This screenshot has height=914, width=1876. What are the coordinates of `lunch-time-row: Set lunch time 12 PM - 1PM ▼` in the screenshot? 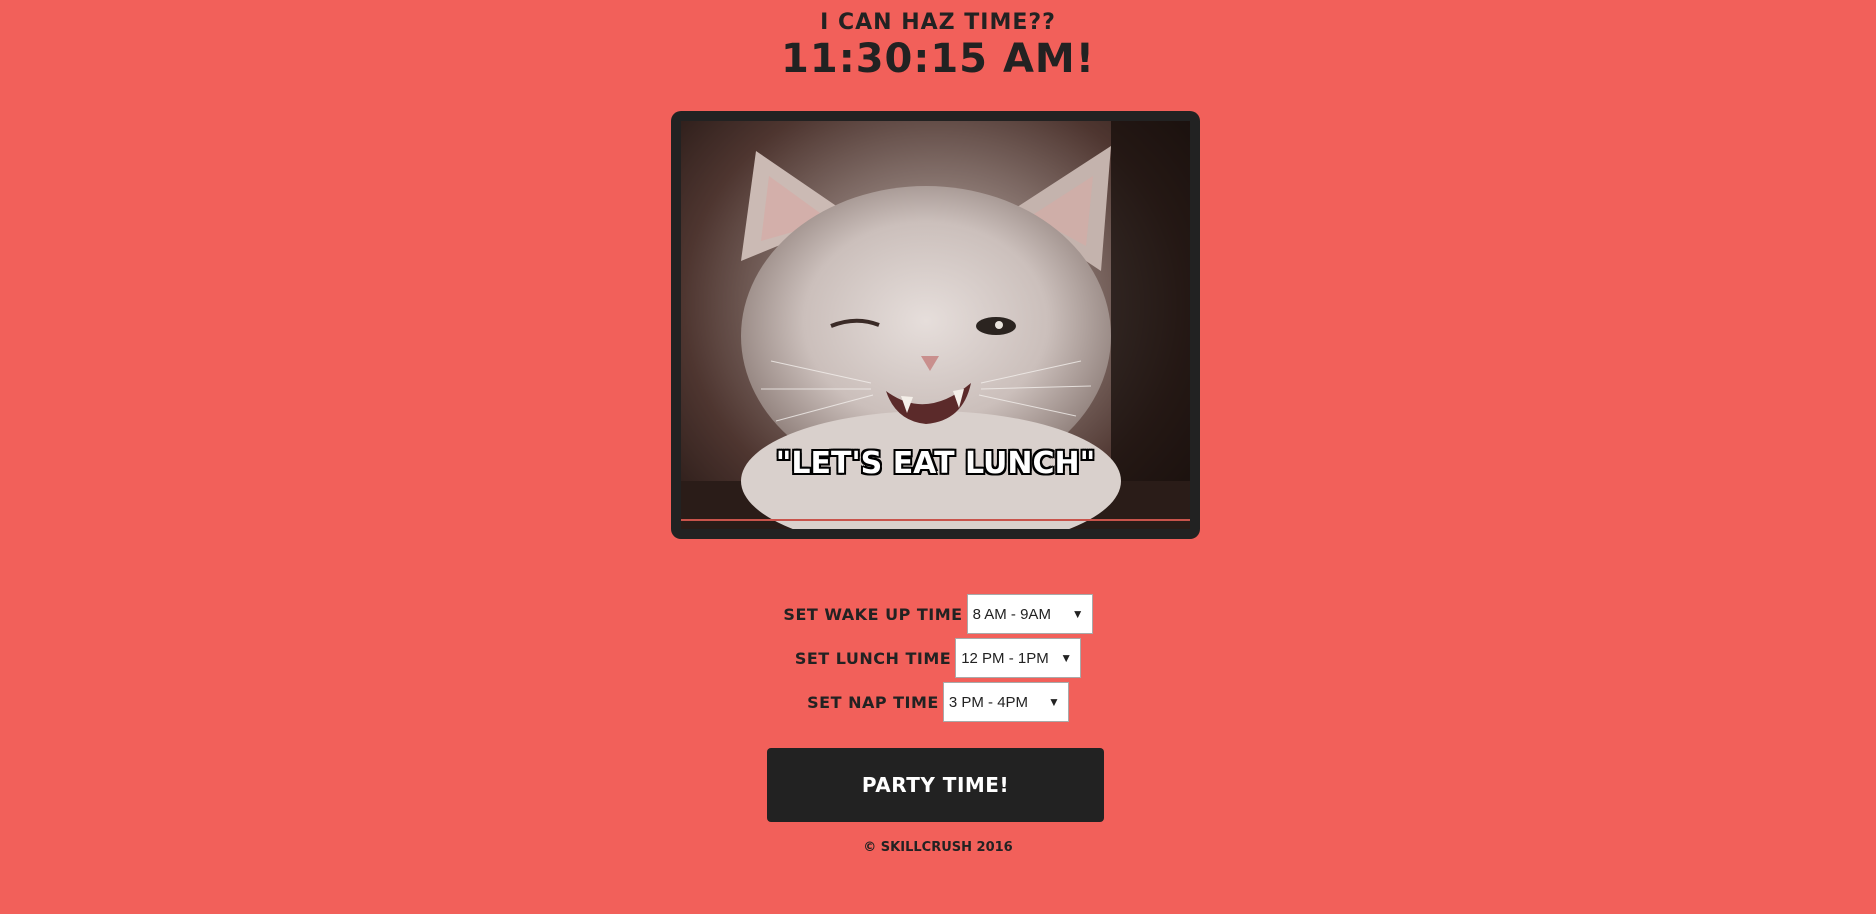 It's located at (938, 659).